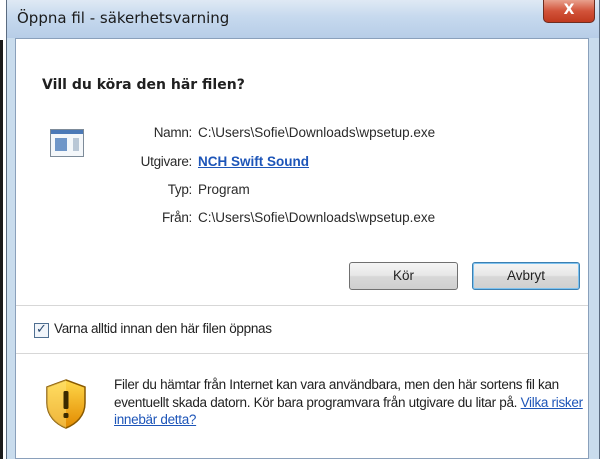 This screenshot has height=459, width=602. Describe the element at coordinates (302, 305) in the screenshot. I see `separator-top` at that location.